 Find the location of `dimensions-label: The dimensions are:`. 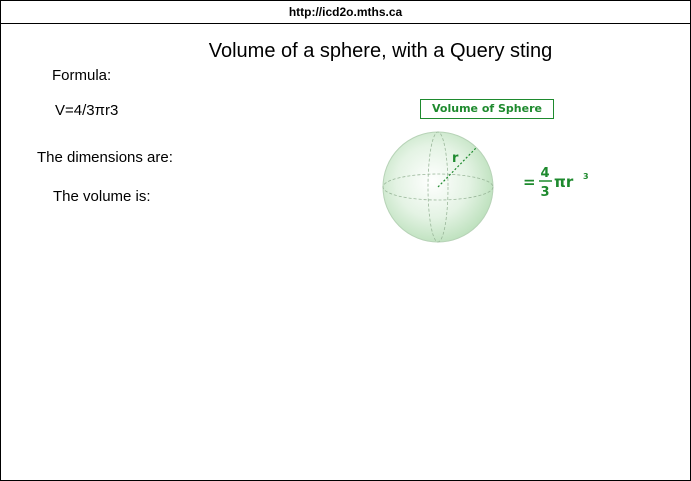

dimensions-label: The dimensions are: is located at coordinates (105, 157).